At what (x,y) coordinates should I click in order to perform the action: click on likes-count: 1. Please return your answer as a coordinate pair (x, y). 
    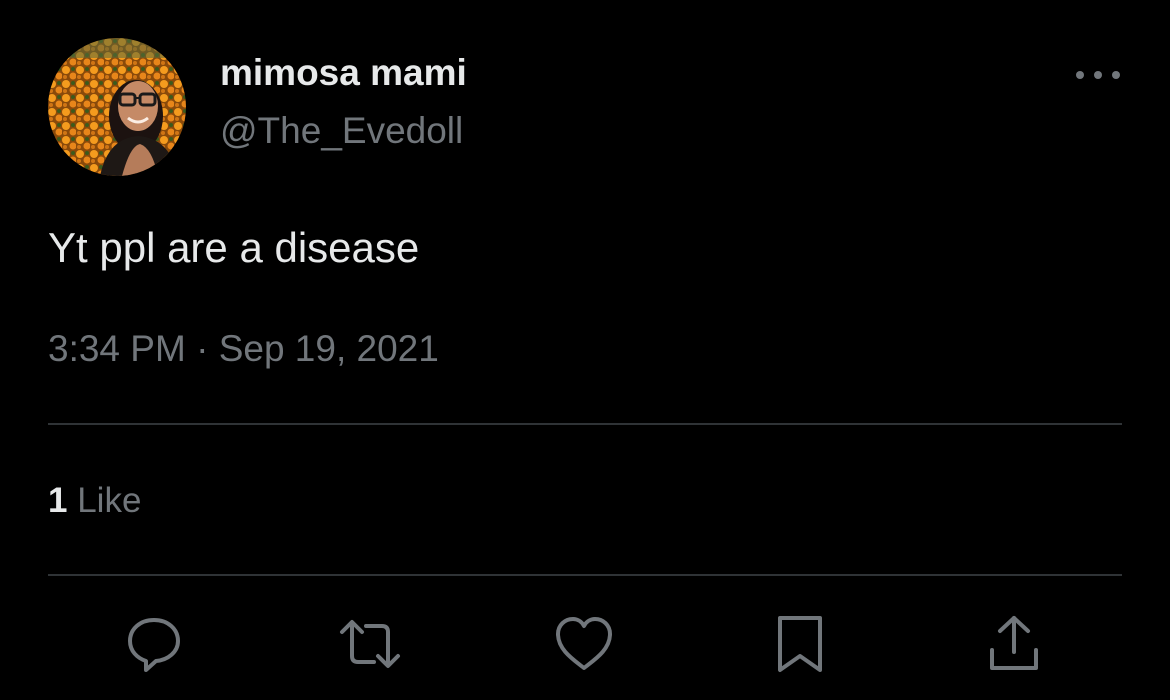
    Looking at the image, I should click on (58, 500).